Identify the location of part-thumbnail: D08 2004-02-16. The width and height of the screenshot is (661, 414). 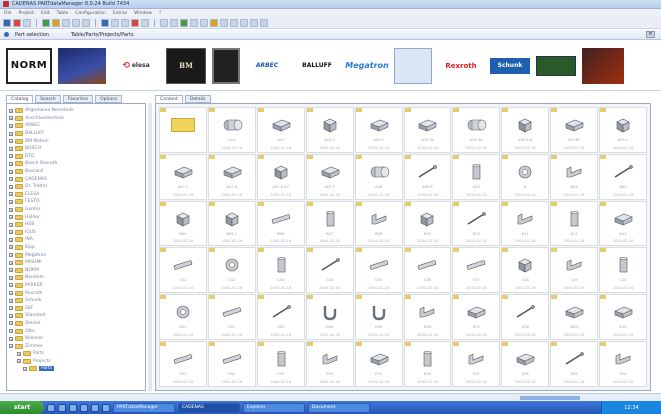
(525, 317).